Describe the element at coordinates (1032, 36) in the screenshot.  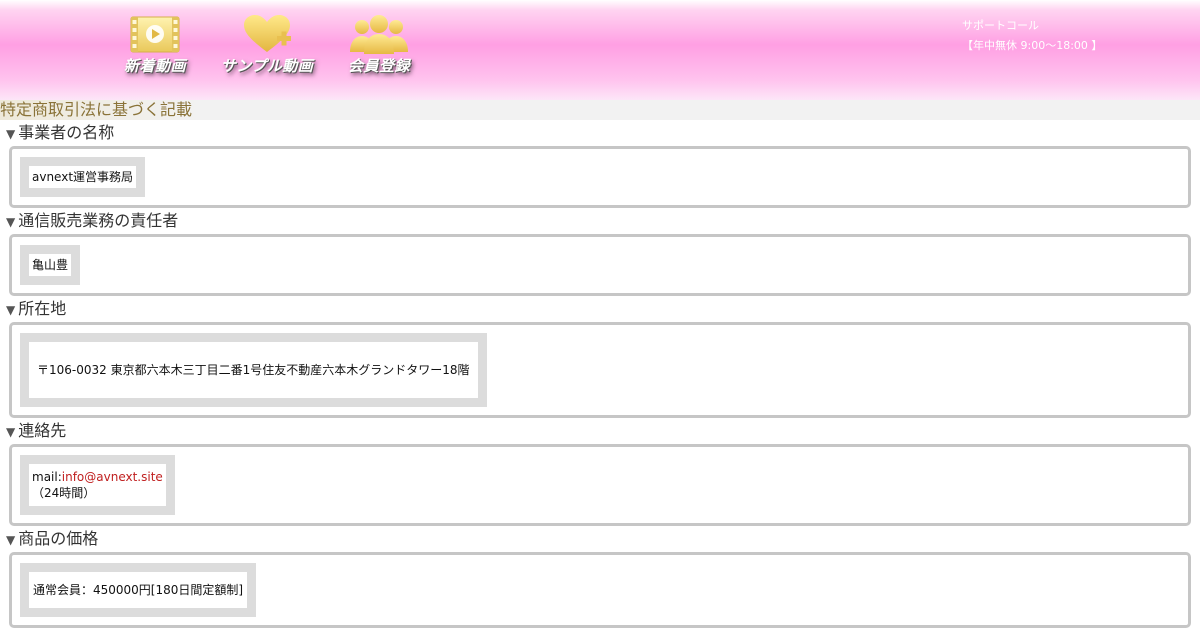
I see `support-call: サポートコール 【年中無休 9:00～18:00 】` at that location.